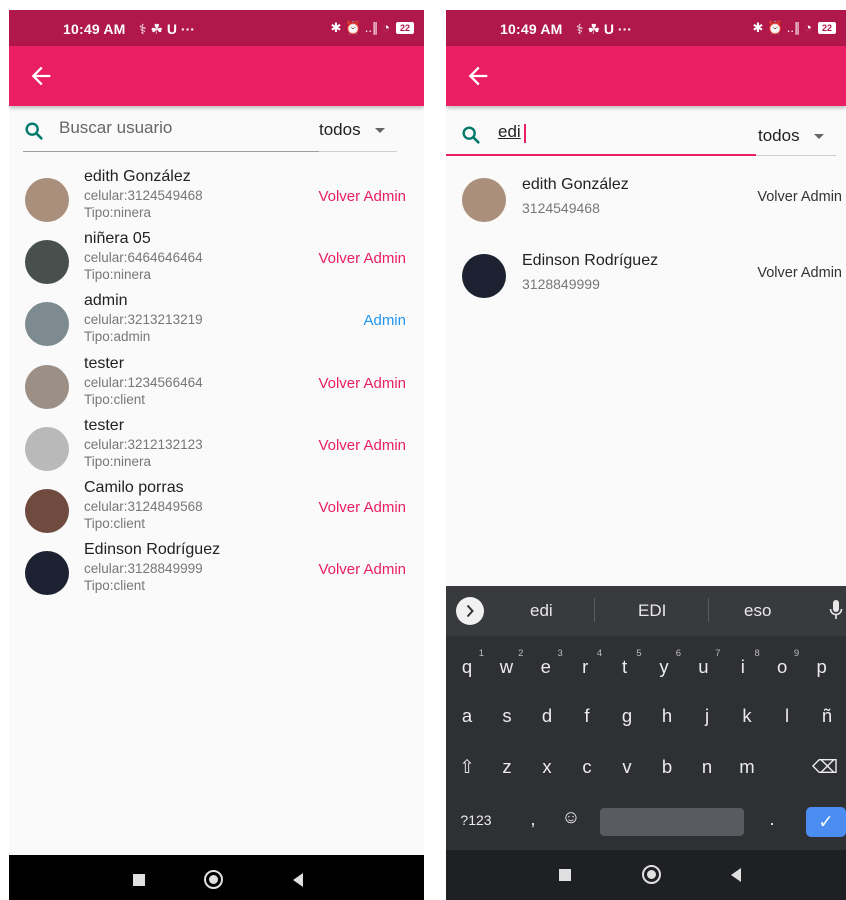 The image size is (846, 900). I want to click on key-number-hint: 2, so click(521, 653).